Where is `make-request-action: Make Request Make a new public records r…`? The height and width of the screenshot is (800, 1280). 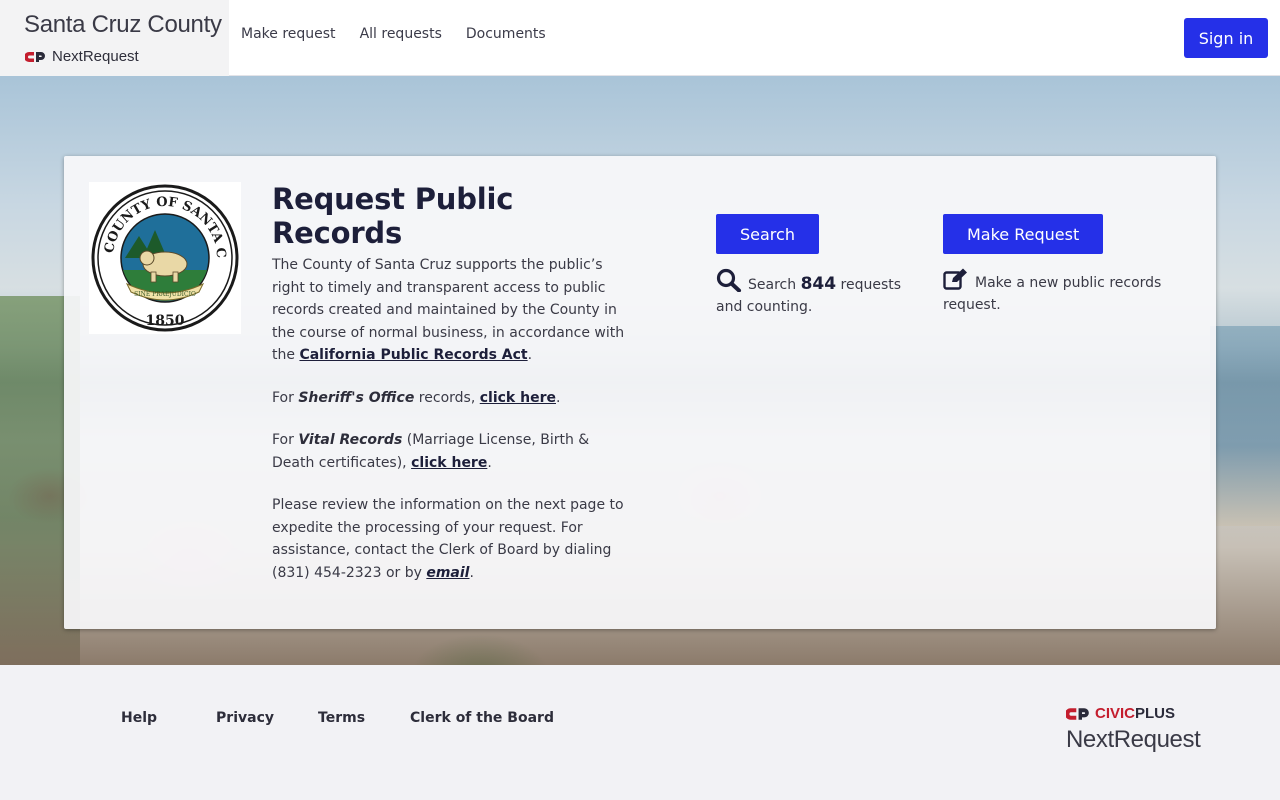 make-request-action: Make Request Make a new public records r… is located at coordinates (1063, 265).